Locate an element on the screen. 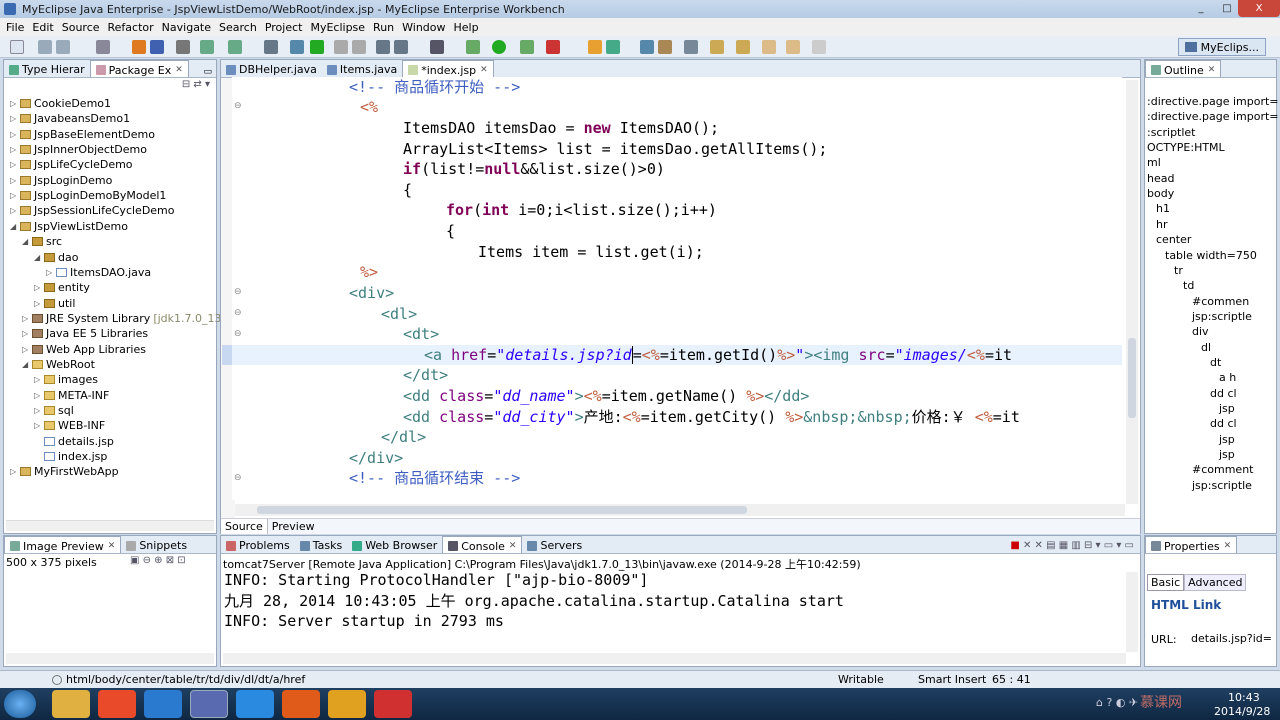 The width and height of the screenshot is (1280, 720). new-icon is located at coordinates (17, 47).